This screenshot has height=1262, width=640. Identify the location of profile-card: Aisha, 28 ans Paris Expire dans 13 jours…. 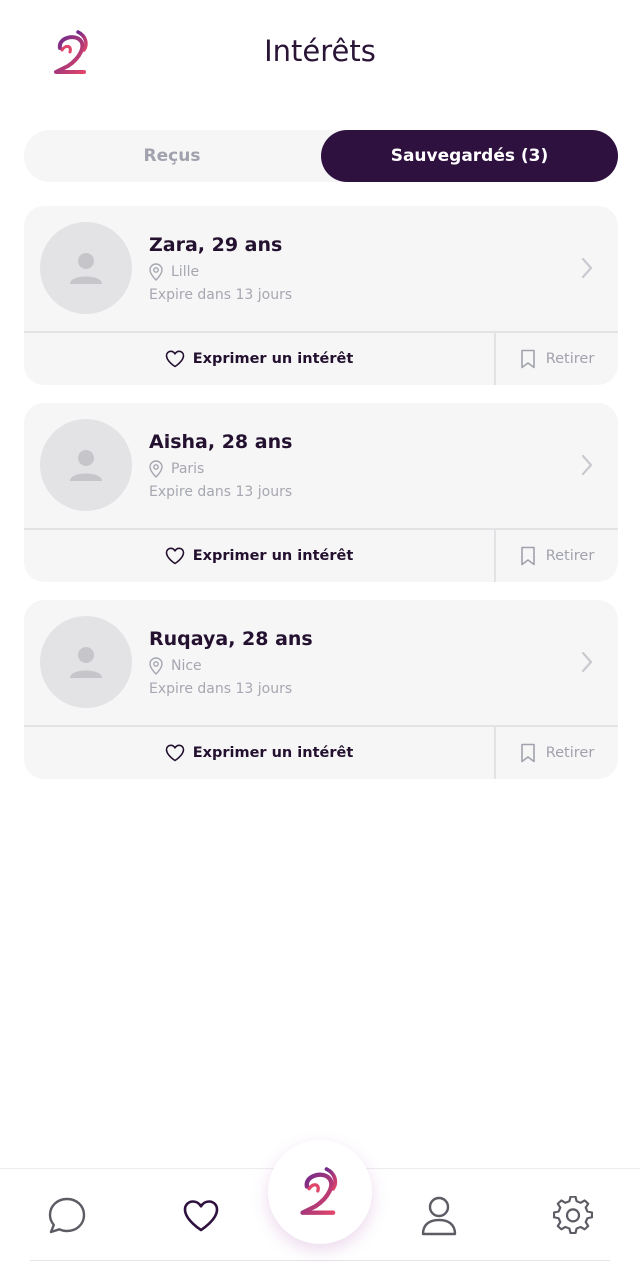
(321, 492).